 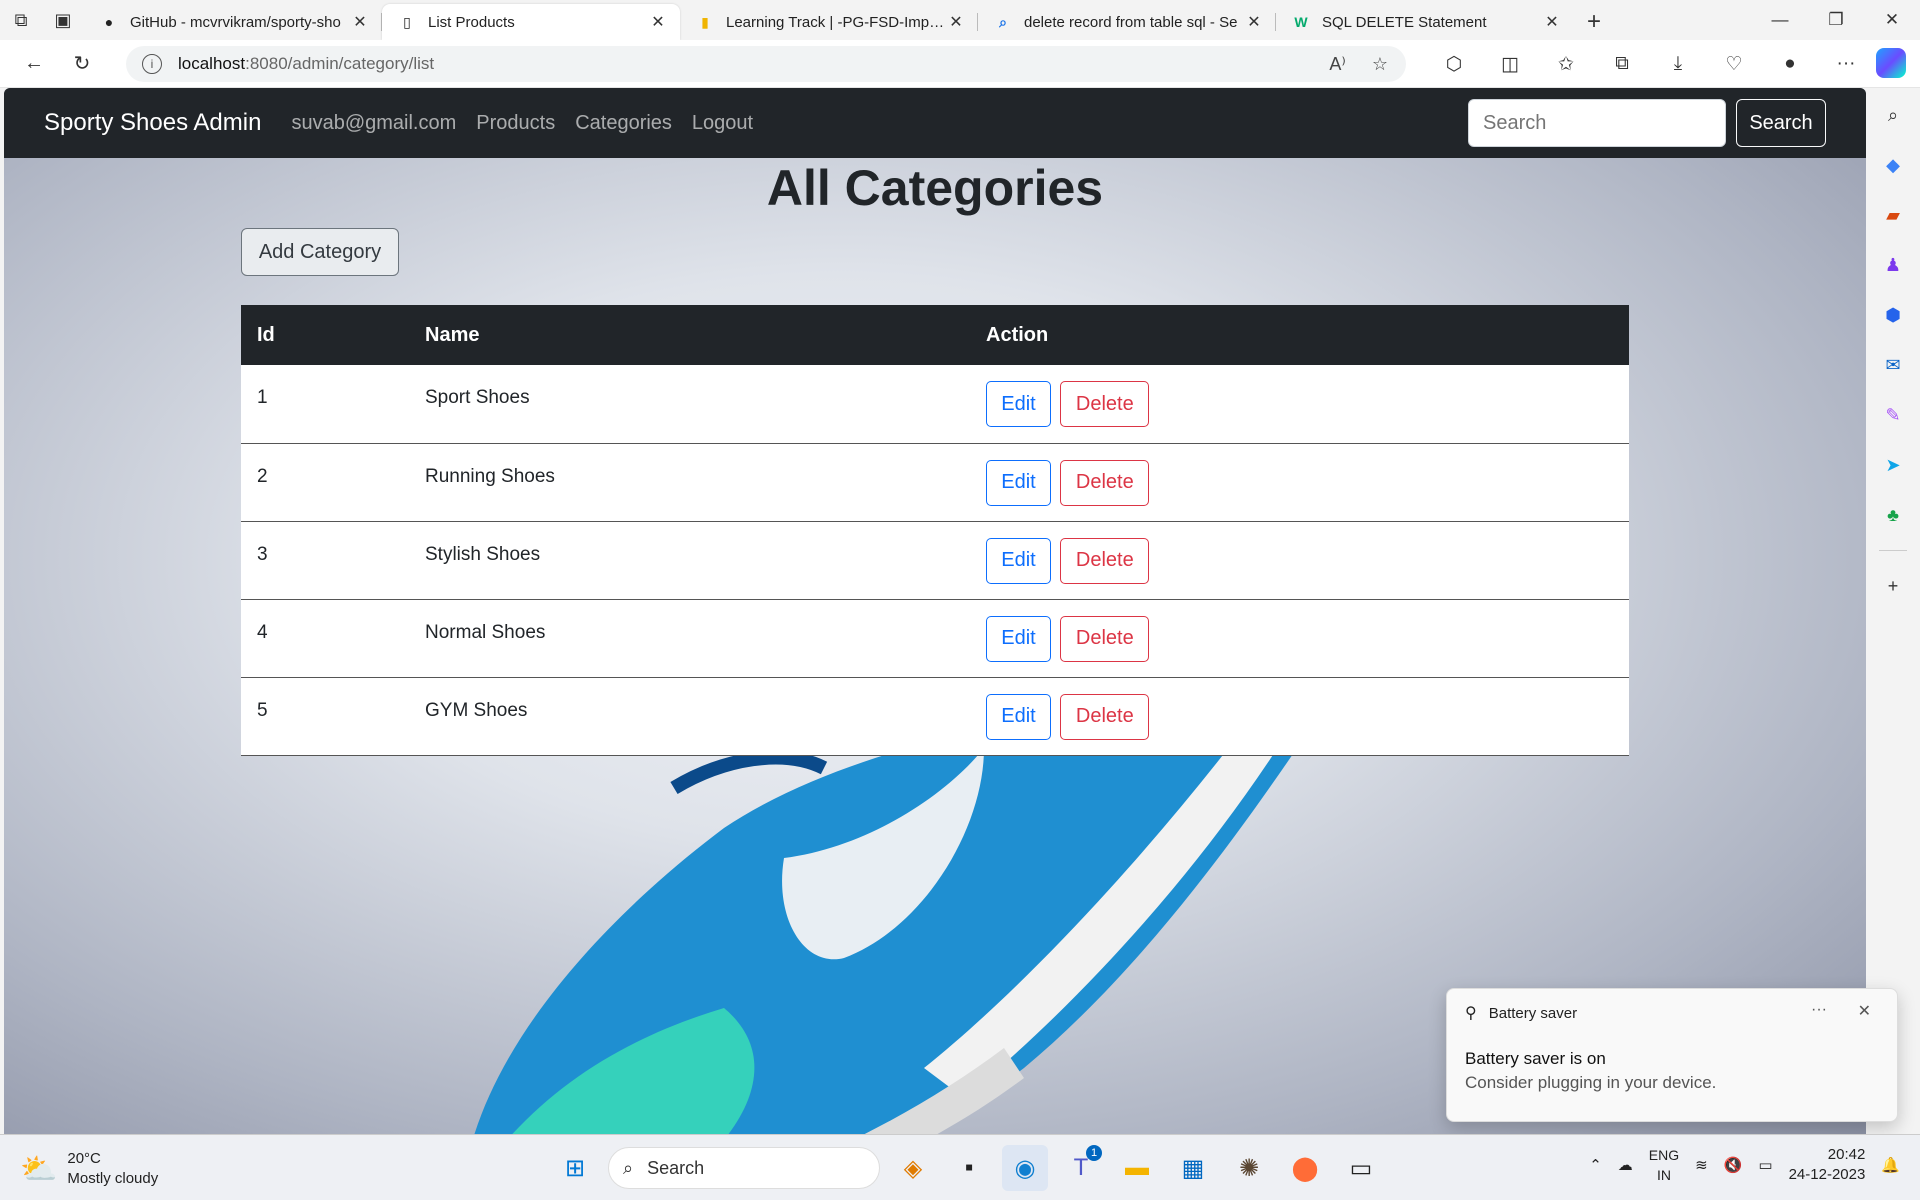 What do you see at coordinates (1566, 64) in the screenshot?
I see `favorites-icon: ✩` at bounding box center [1566, 64].